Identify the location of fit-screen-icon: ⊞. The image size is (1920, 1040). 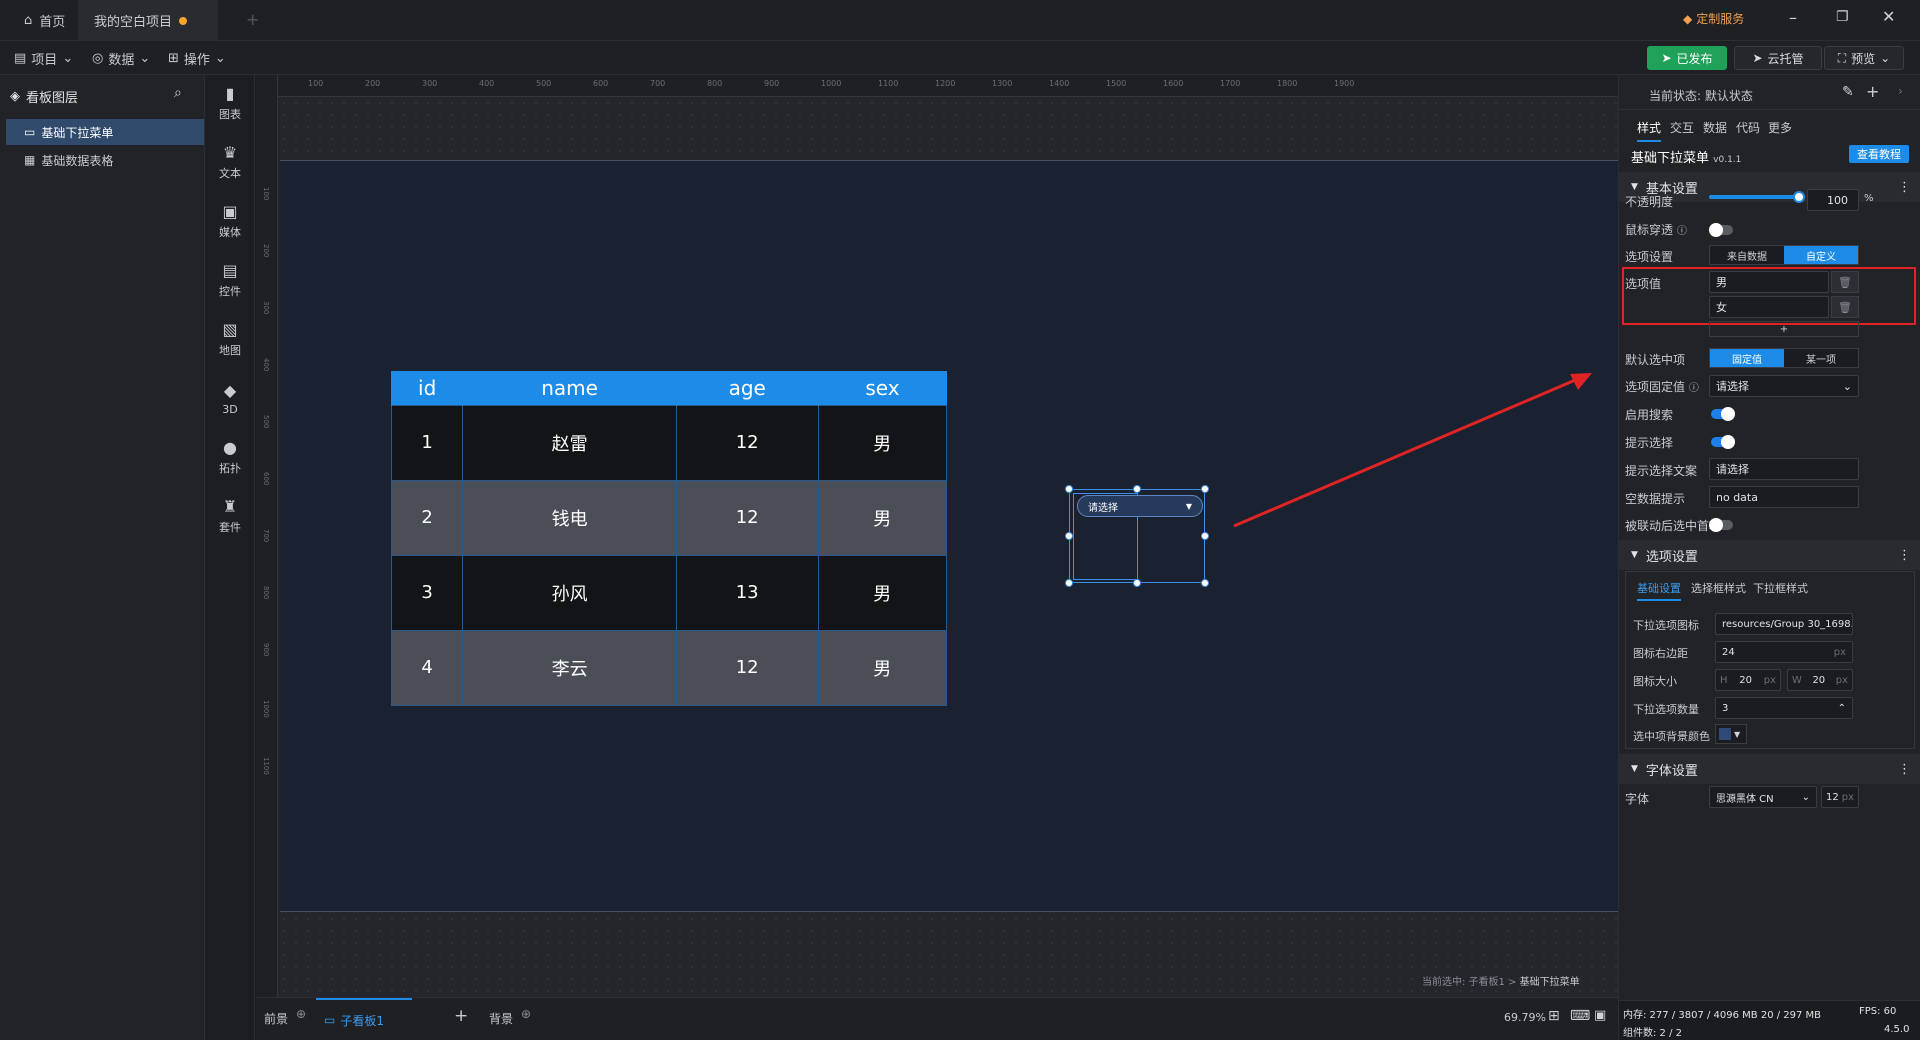
(1554, 1016).